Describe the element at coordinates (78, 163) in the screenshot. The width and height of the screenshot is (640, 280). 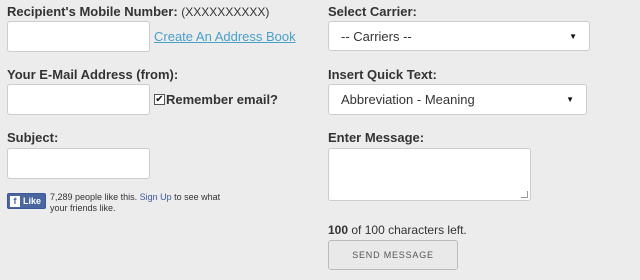
I see `subject-input` at that location.